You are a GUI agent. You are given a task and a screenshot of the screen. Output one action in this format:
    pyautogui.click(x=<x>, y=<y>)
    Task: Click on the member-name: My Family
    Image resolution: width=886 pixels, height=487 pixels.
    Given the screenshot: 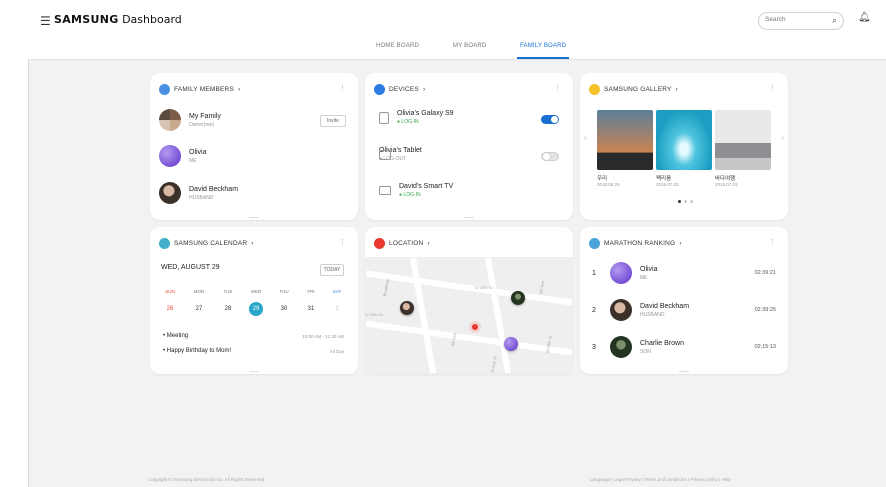 What is the action you would take?
    pyautogui.click(x=205, y=116)
    